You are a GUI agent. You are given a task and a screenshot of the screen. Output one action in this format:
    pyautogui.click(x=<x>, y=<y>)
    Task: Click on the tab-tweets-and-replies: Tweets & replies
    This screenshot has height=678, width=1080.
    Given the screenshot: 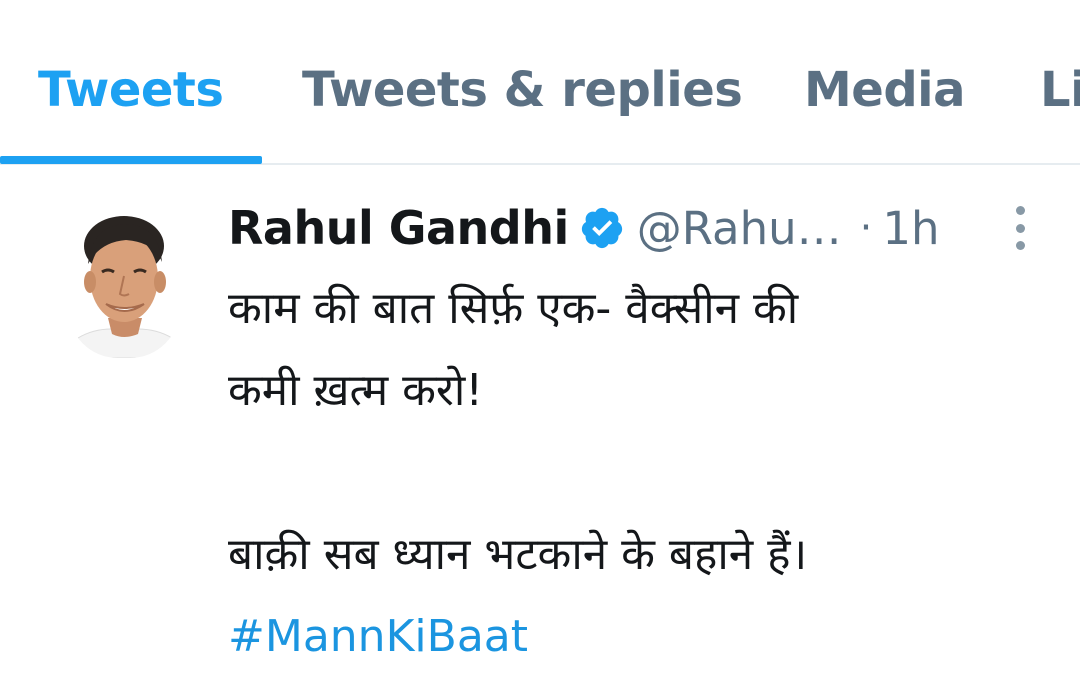 What is the action you would take?
    pyautogui.click(x=522, y=90)
    